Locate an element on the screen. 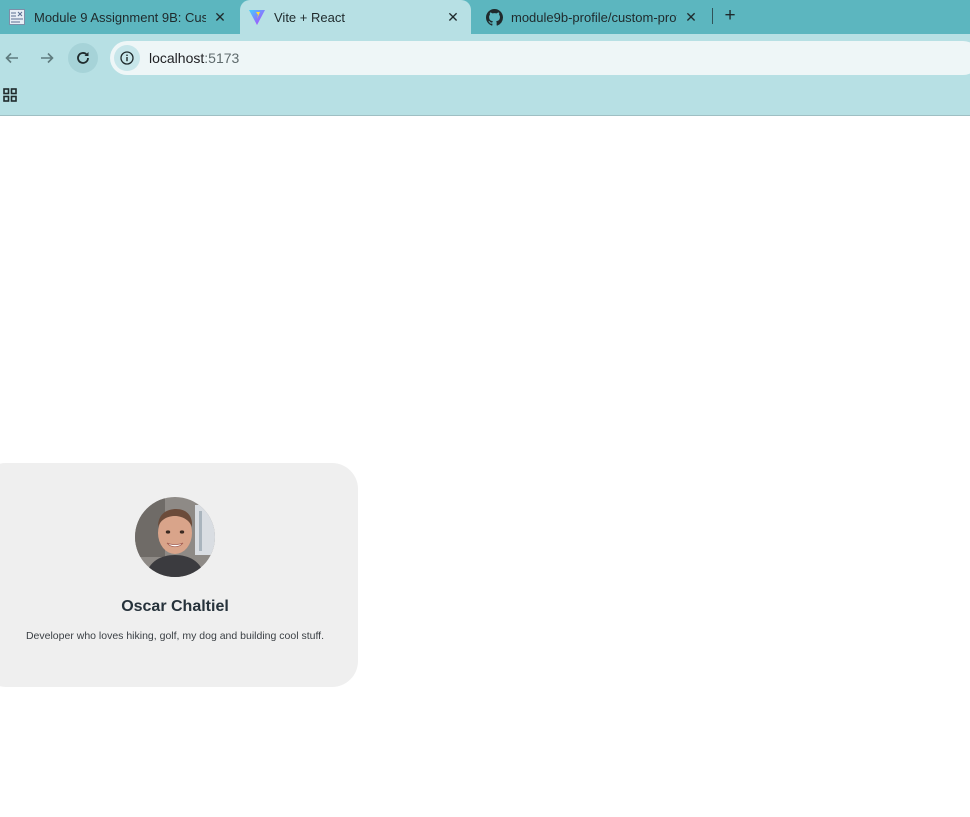 The image size is (970, 817). tab-title: module9b-profile/custom-profi is located at coordinates (594, 17).